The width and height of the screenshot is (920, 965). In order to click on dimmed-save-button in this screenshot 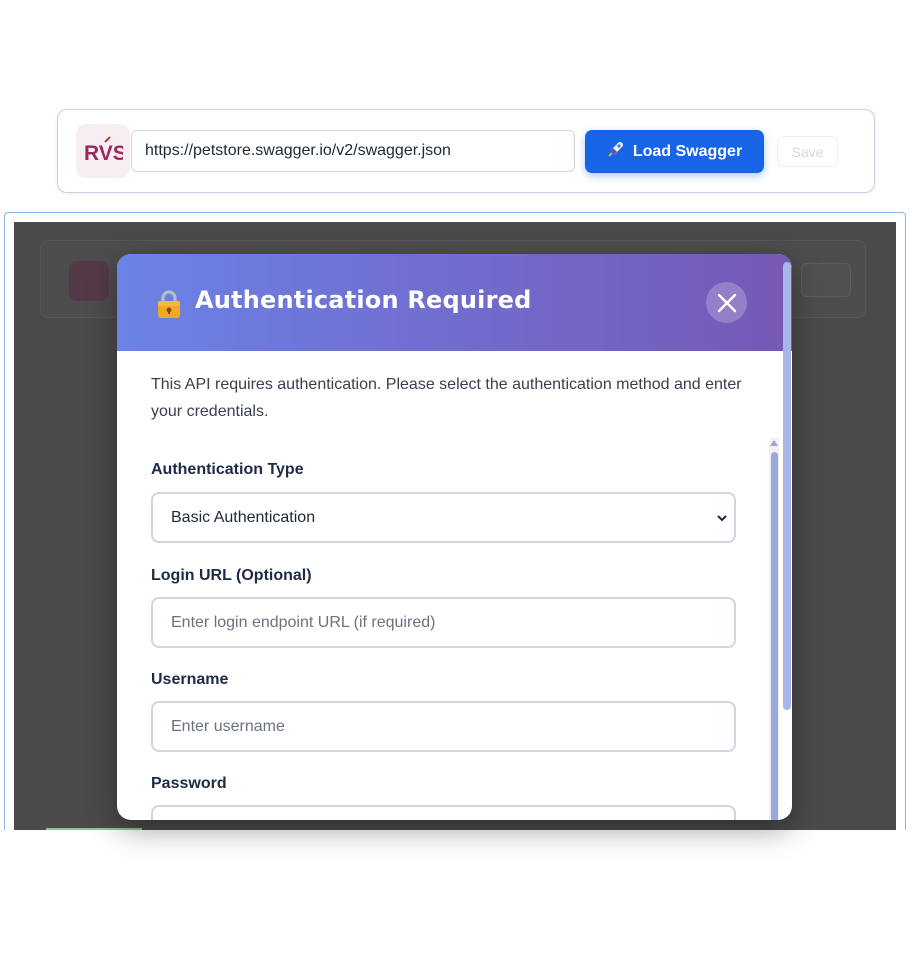, I will do `click(826, 280)`.